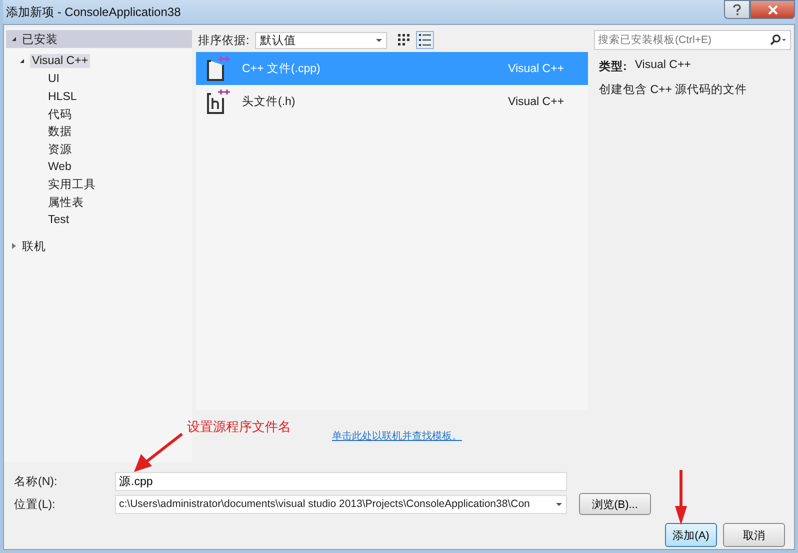  I want to click on collapsed-triangle-icon, so click(14, 246).